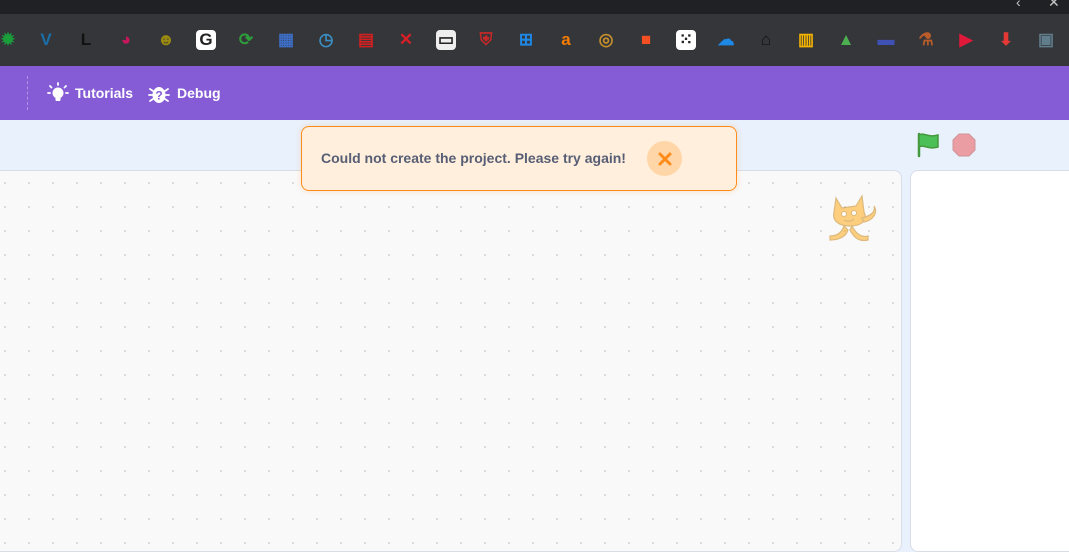 The width and height of the screenshot is (1069, 552). What do you see at coordinates (606, 40) in the screenshot?
I see `ext-donut-icon: ◎` at bounding box center [606, 40].